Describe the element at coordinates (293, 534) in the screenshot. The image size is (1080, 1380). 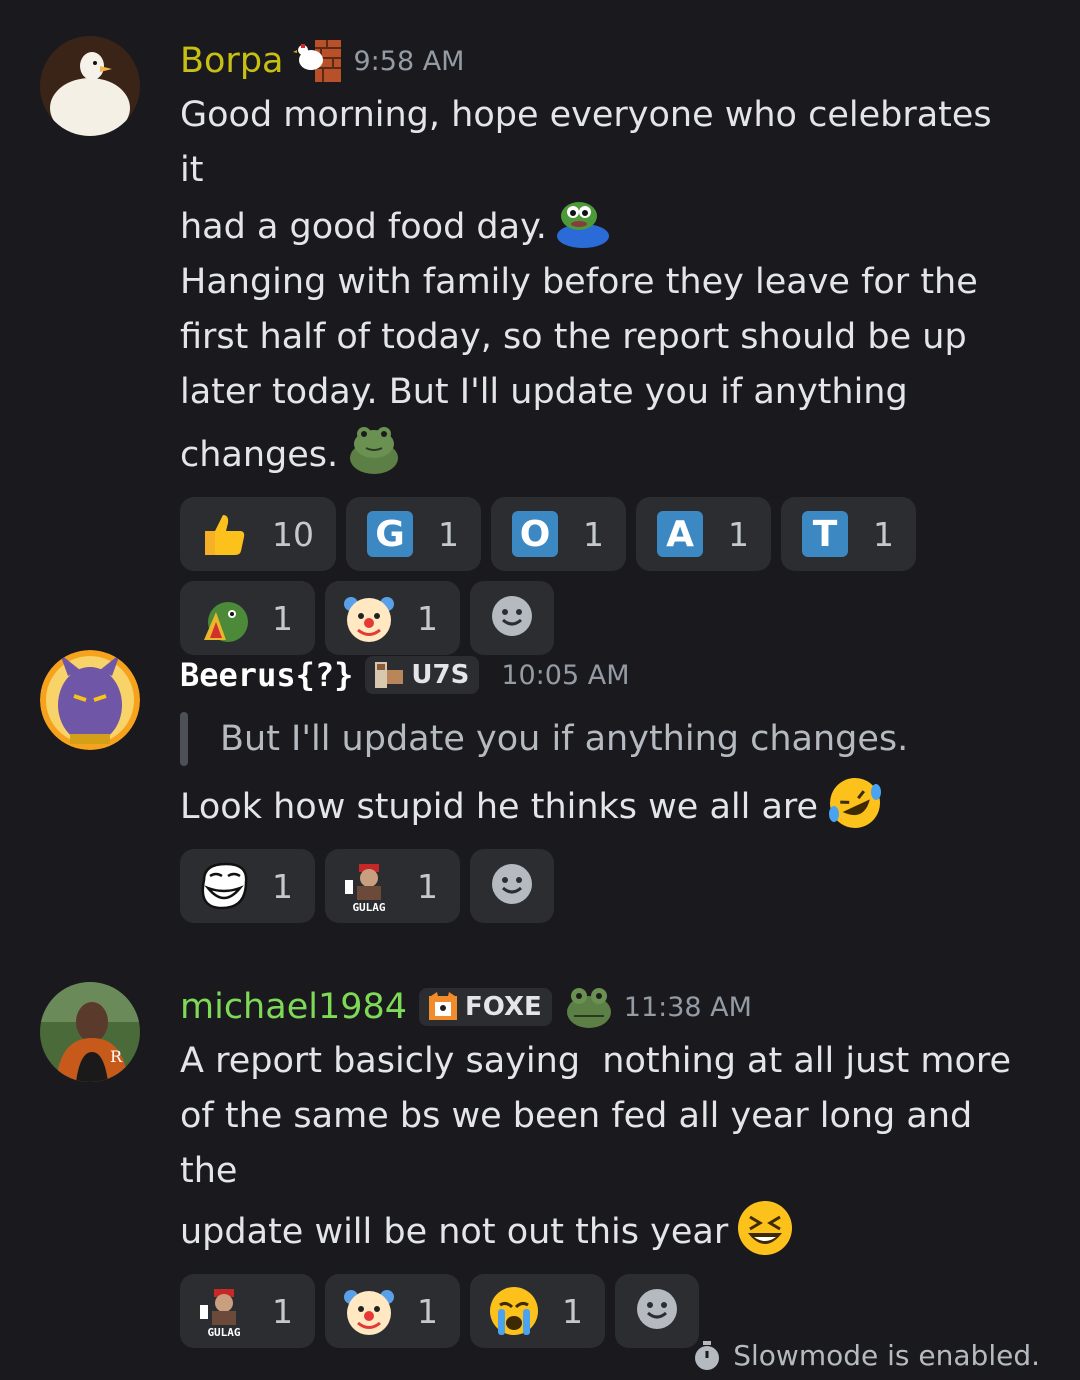
I see `reaction-count: 10` at that location.